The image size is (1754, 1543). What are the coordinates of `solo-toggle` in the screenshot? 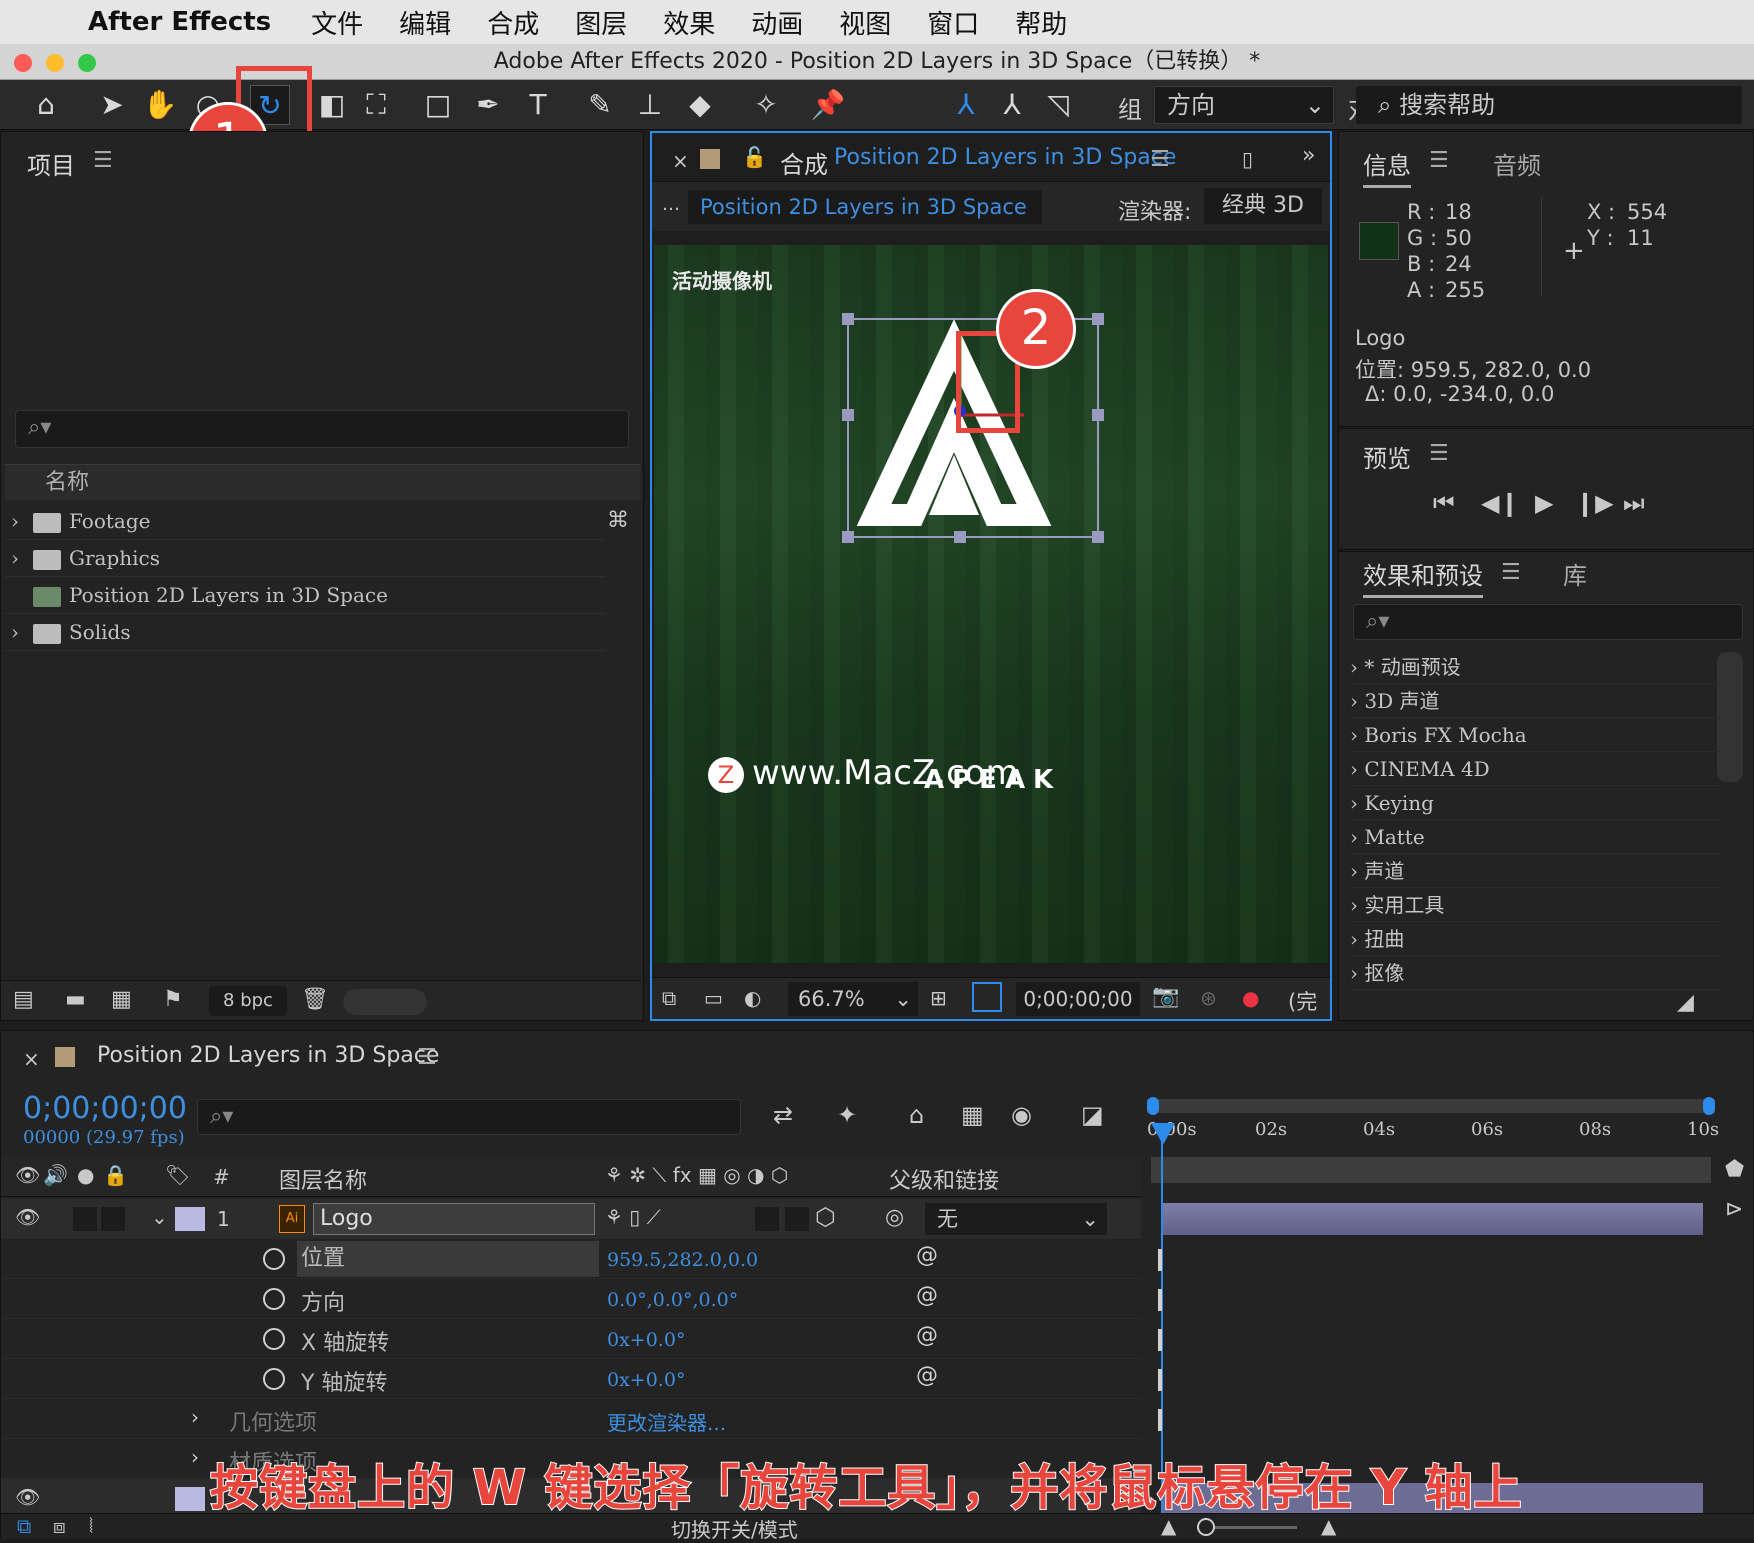 It's located at (85, 1219).